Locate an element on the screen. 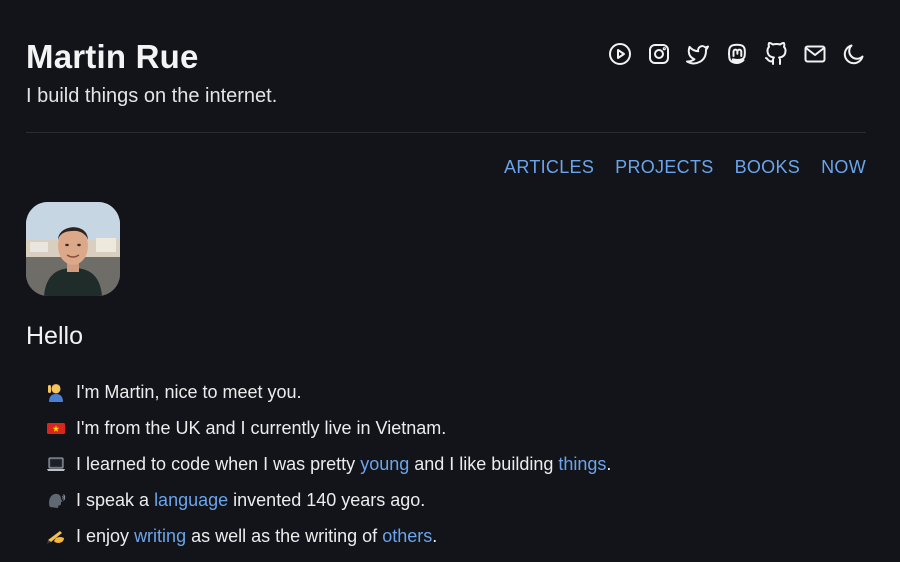 This screenshot has height=562, width=900. theme-toggle-button is located at coordinates (854, 54).